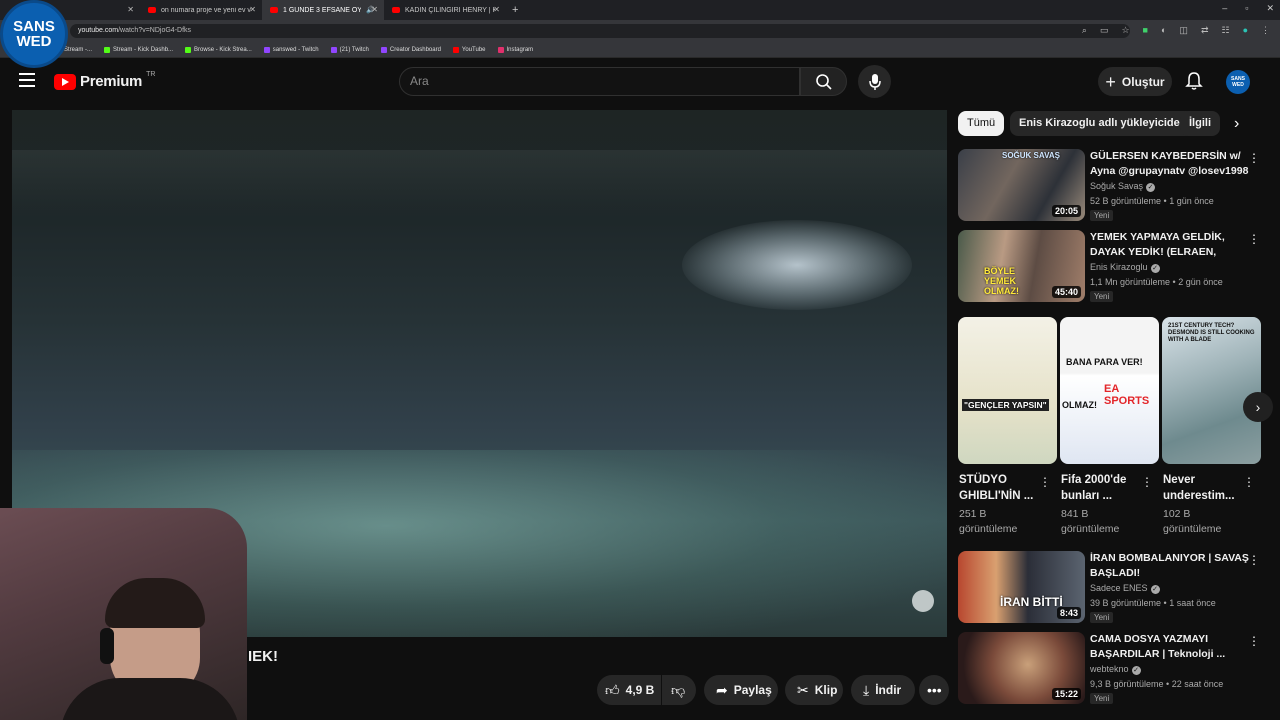  What do you see at coordinates (866, 689) in the screenshot?
I see `download-icon: ⤓` at bounding box center [866, 689].